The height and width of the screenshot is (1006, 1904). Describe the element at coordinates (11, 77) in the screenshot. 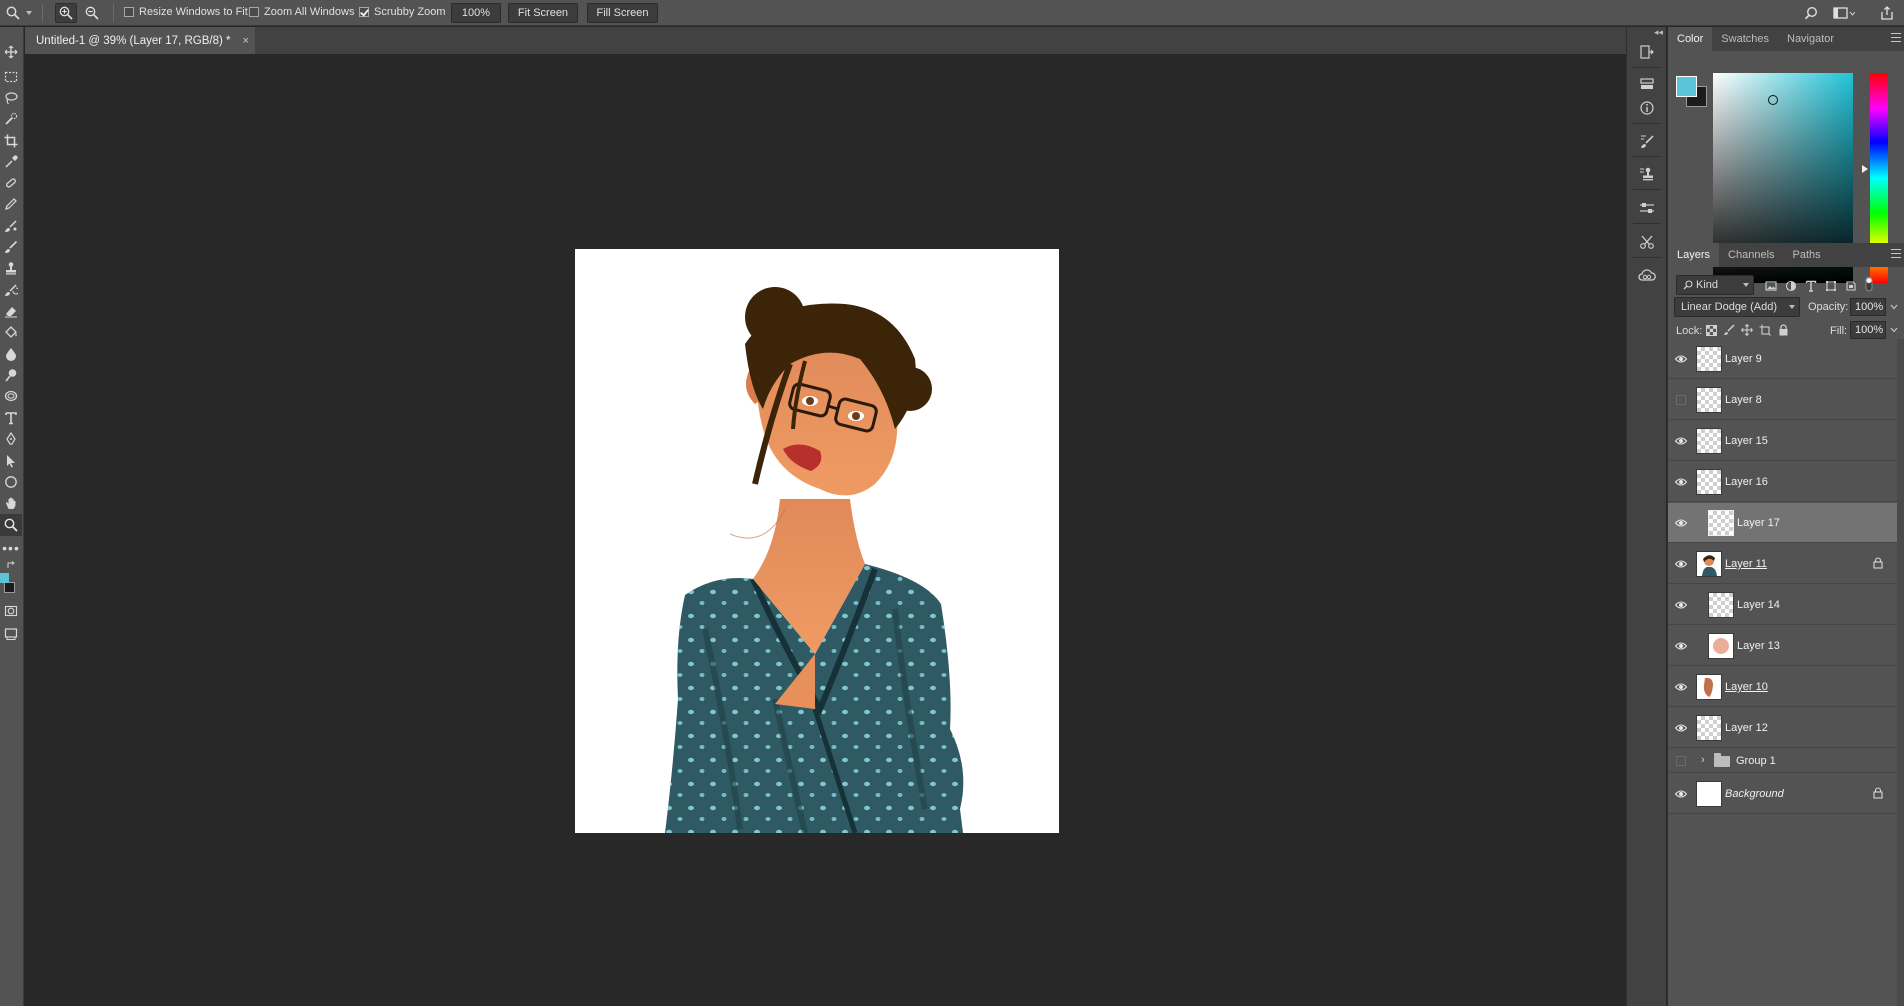

I see `marquee-tool` at that location.